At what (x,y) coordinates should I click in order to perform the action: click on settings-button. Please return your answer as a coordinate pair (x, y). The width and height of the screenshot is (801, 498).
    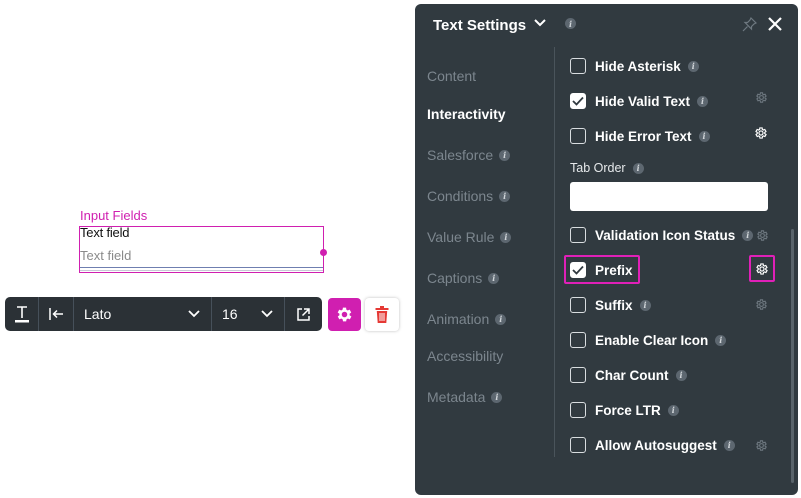
    Looking at the image, I should click on (344, 314).